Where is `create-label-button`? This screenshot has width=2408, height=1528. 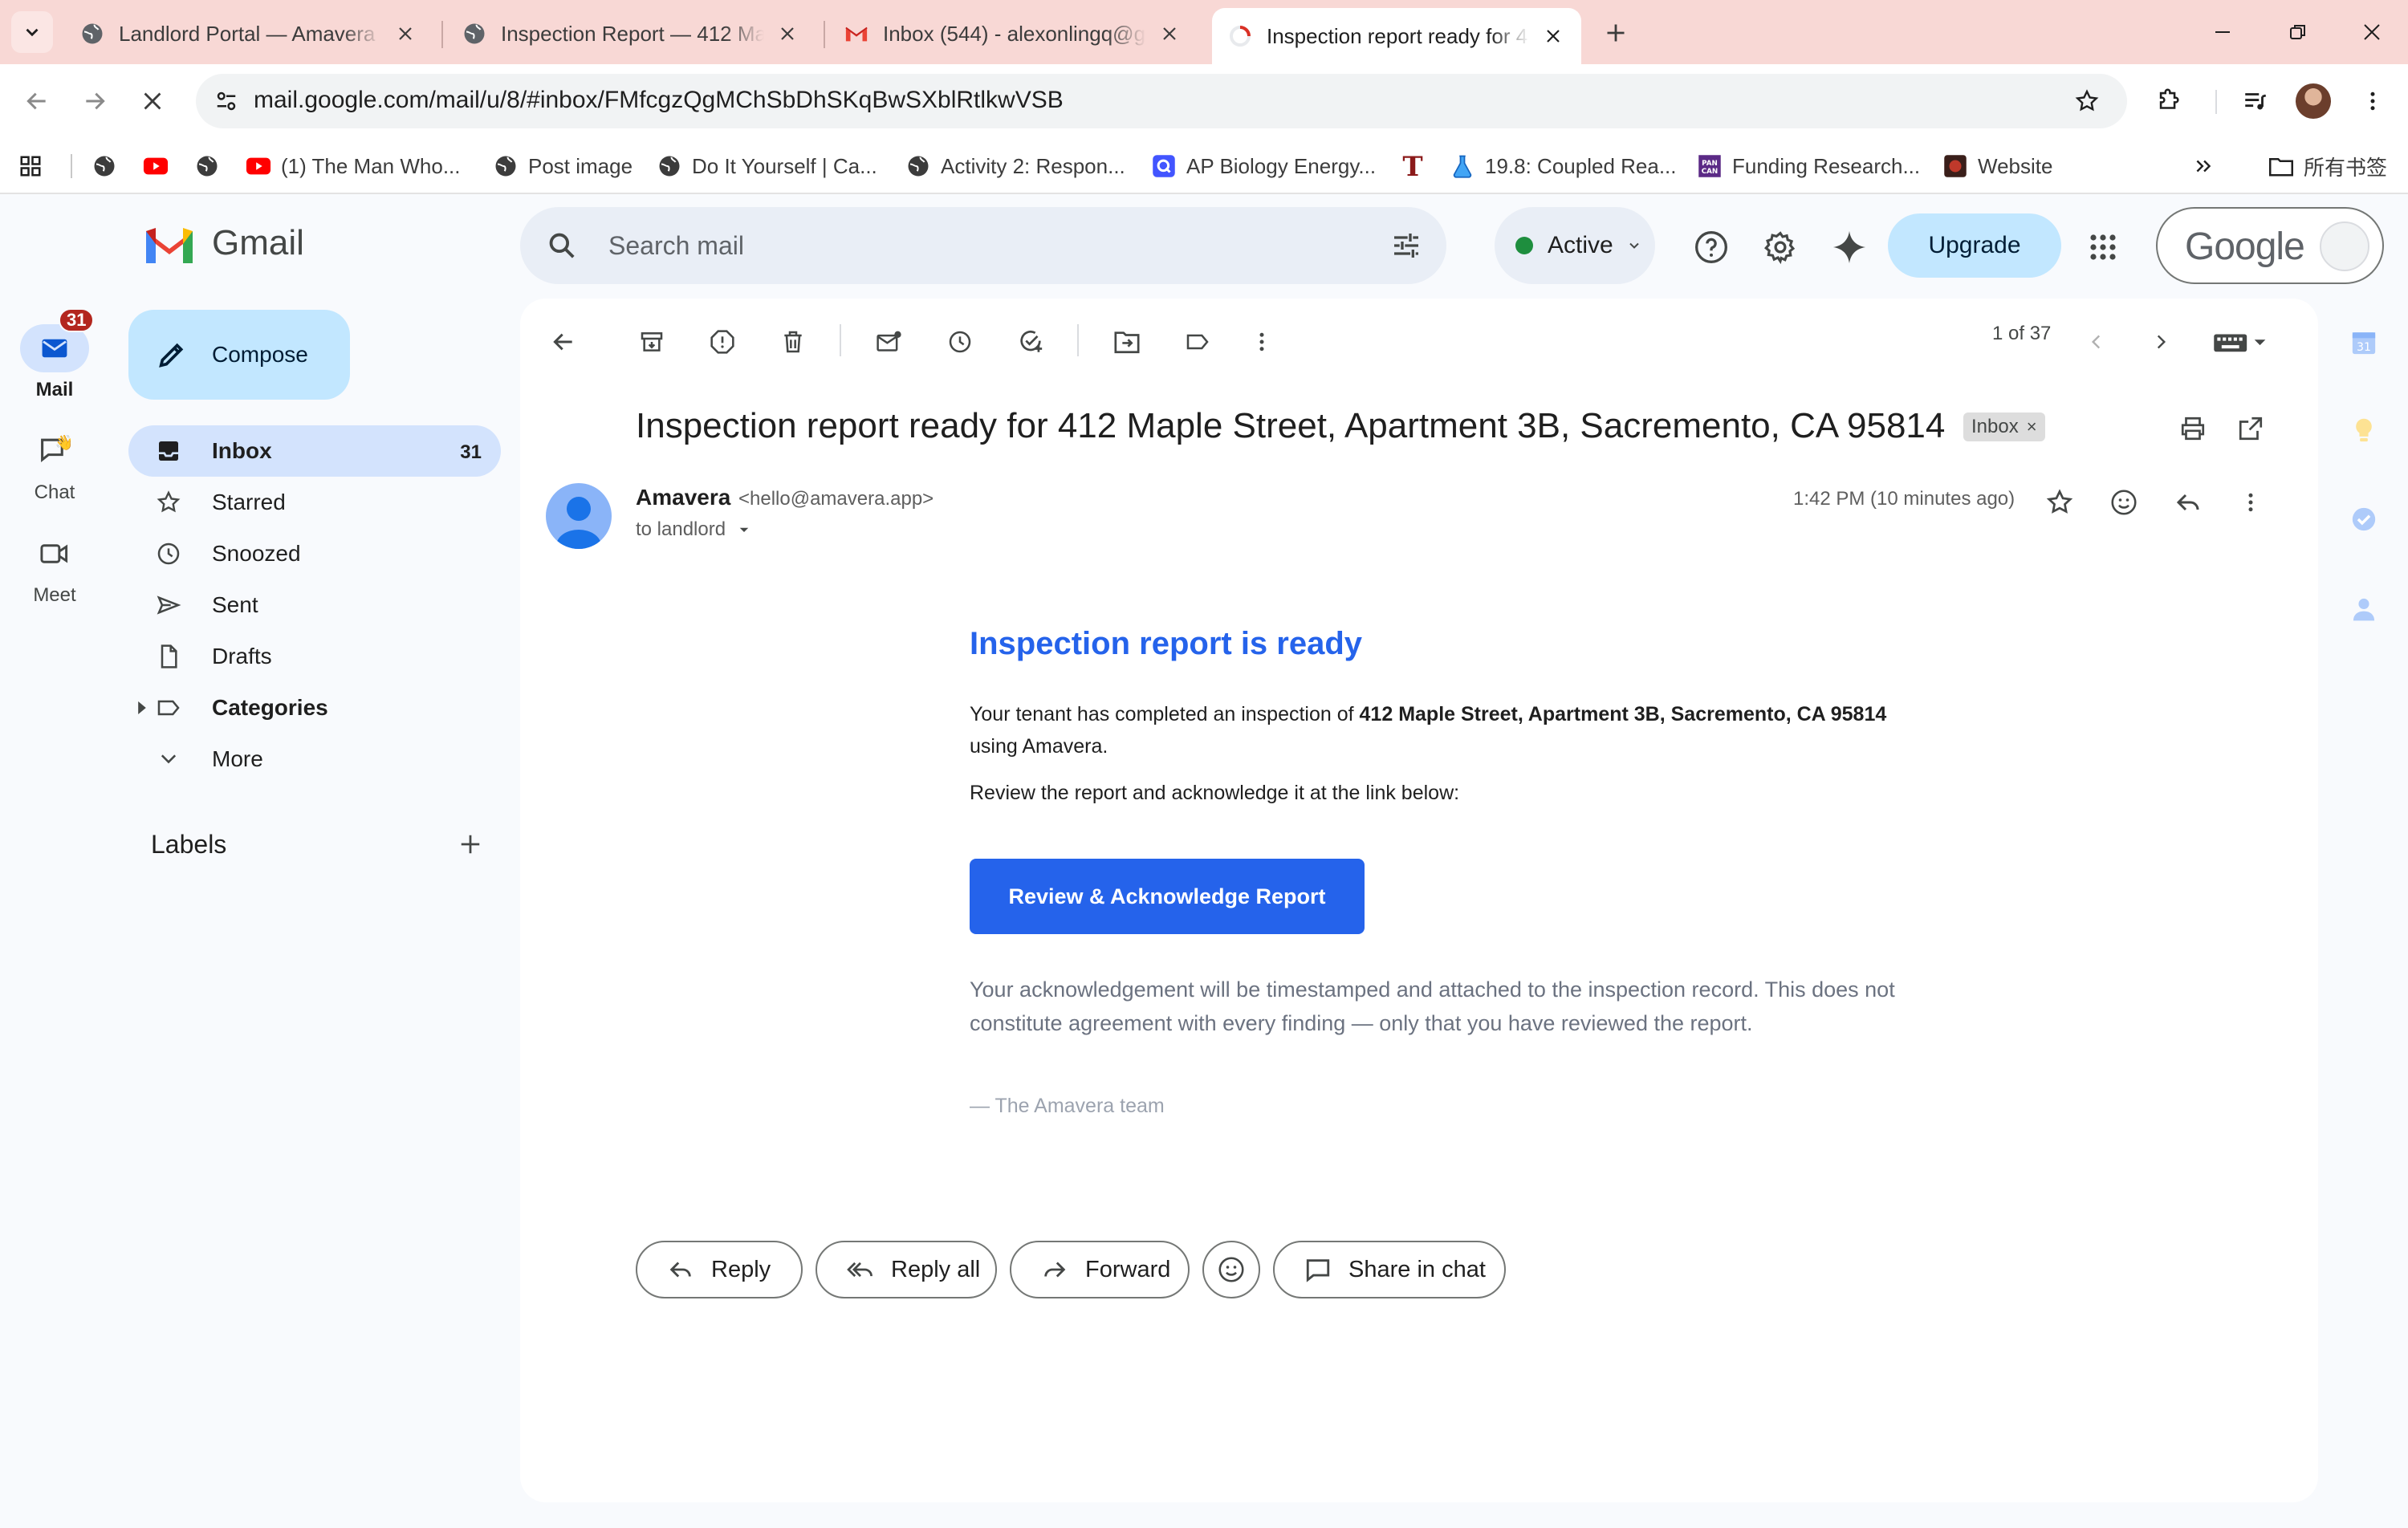 create-label-button is located at coordinates (470, 844).